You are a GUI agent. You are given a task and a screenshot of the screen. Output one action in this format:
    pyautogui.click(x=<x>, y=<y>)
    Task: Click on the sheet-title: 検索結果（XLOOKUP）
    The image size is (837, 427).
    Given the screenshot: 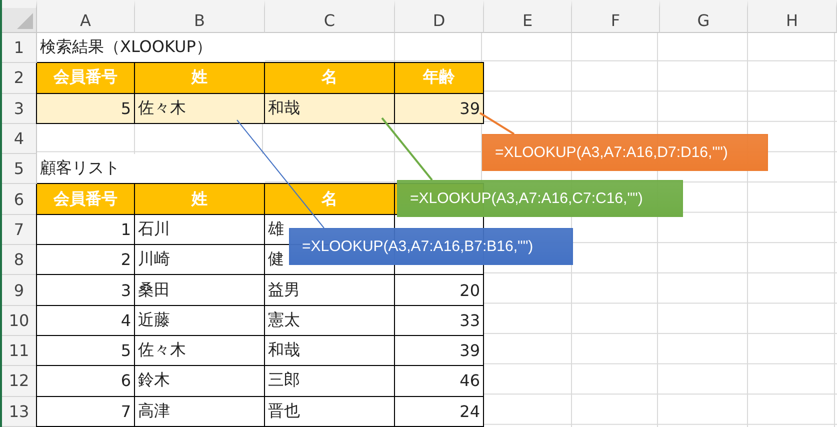 What is the action you would take?
    pyautogui.click(x=151, y=48)
    